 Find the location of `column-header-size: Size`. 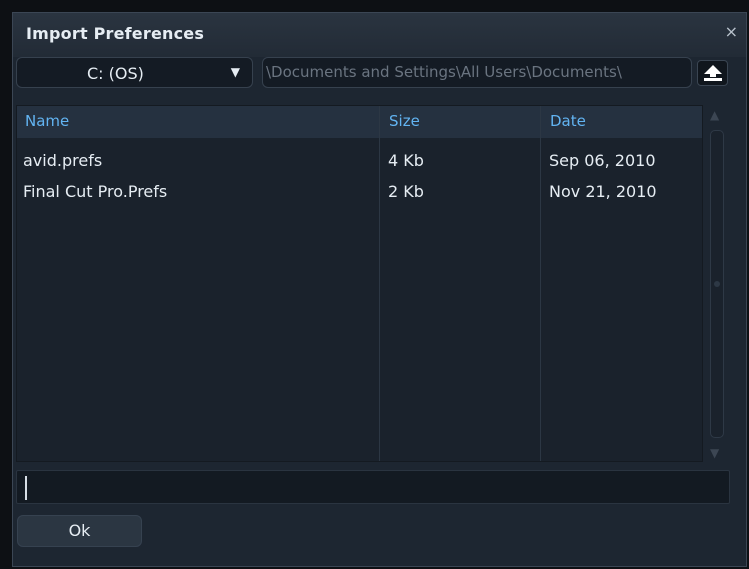

column-header-size: Size is located at coordinates (404, 121).